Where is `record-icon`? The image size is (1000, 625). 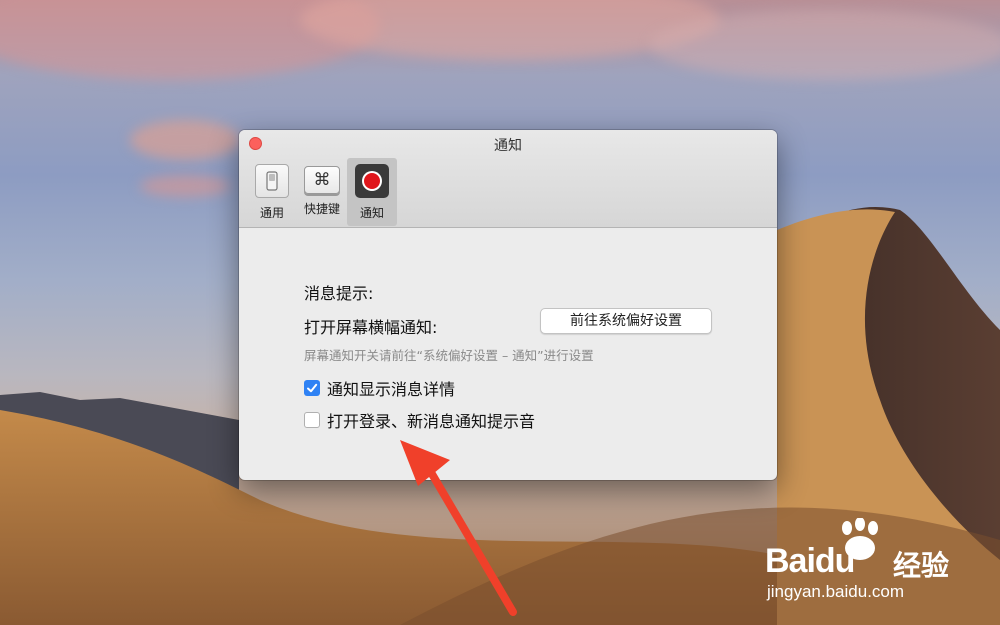 record-icon is located at coordinates (372, 181).